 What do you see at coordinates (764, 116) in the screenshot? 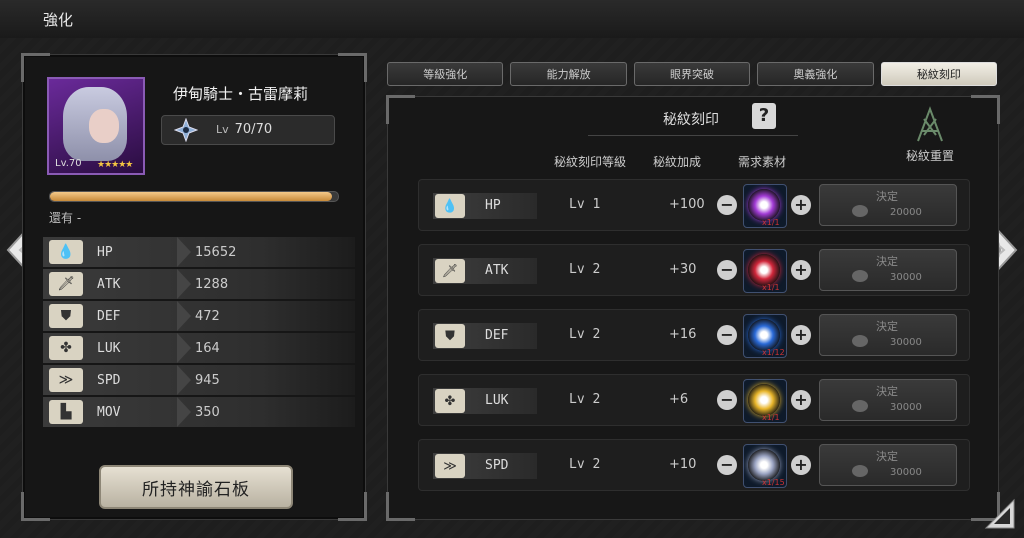
I see `help-button: ?` at bounding box center [764, 116].